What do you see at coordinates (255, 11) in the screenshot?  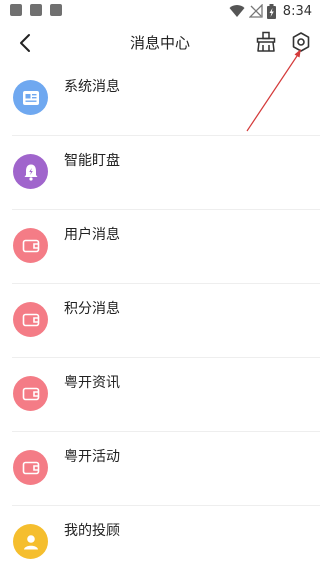 I see `no-signal-icon` at bounding box center [255, 11].